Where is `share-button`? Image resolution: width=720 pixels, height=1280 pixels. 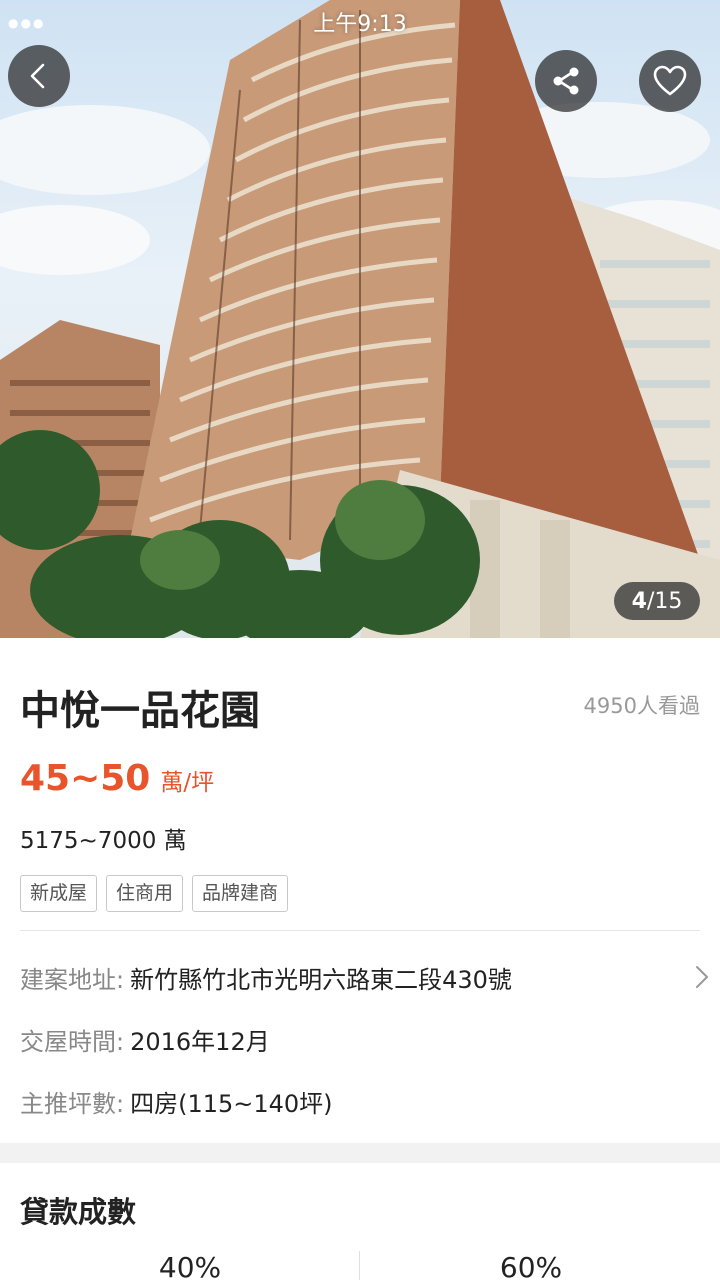 share-button is located at coordinates (566, 81).